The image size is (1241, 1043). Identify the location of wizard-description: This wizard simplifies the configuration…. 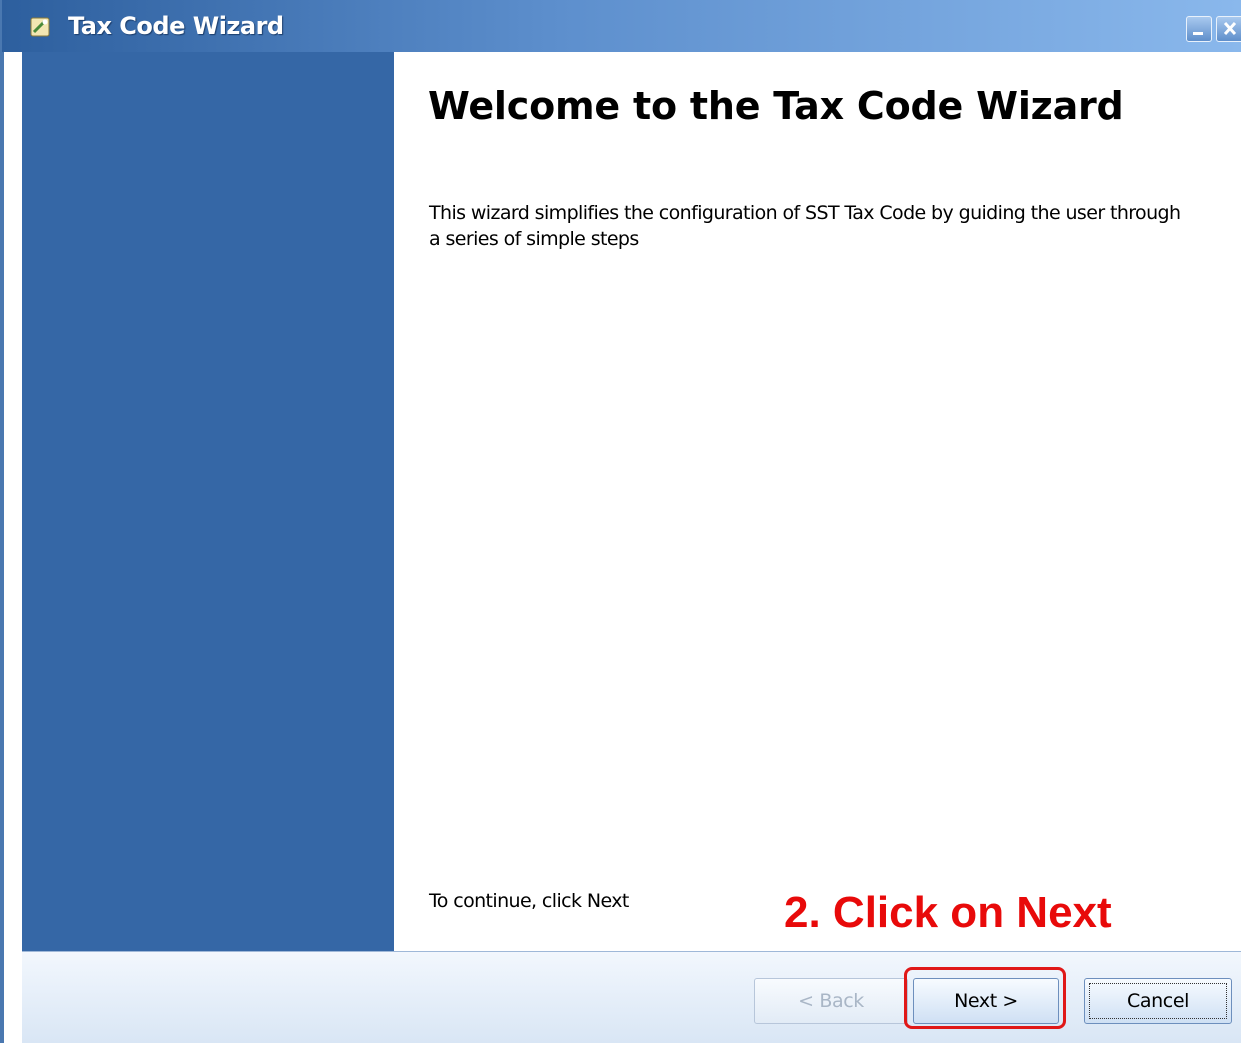
(805, 226).